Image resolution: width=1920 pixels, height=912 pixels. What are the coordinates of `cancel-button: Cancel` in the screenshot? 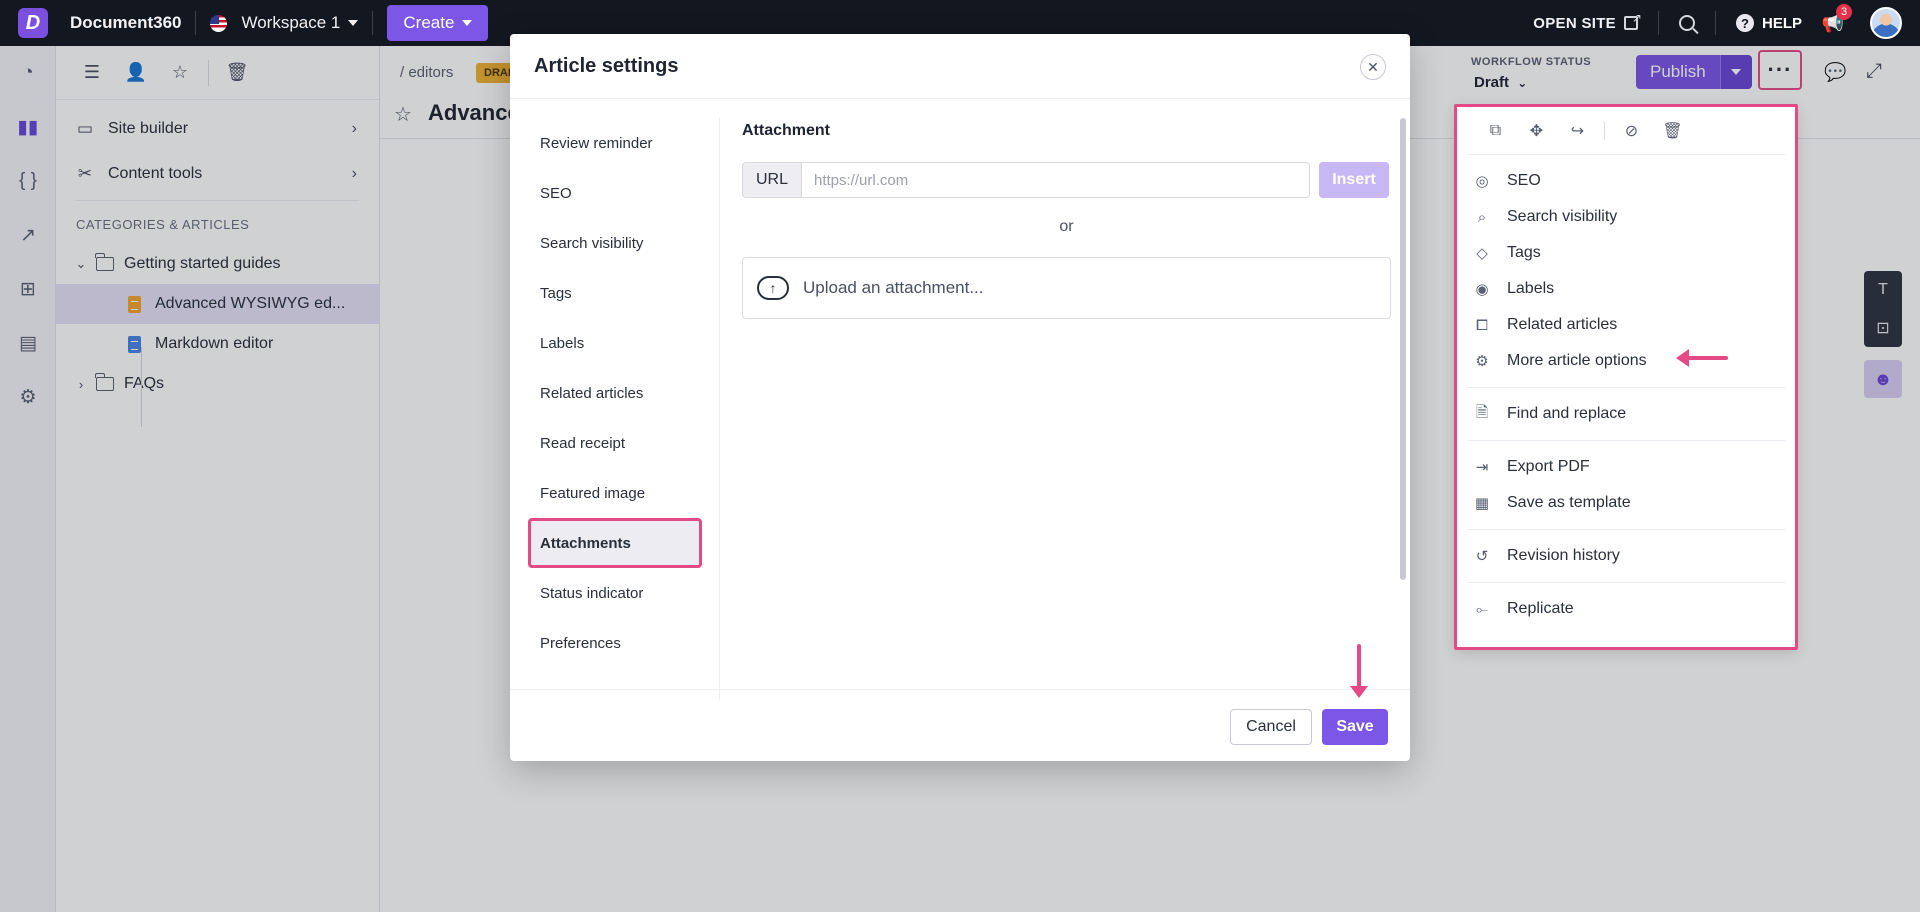 It's located at (1271, 727).